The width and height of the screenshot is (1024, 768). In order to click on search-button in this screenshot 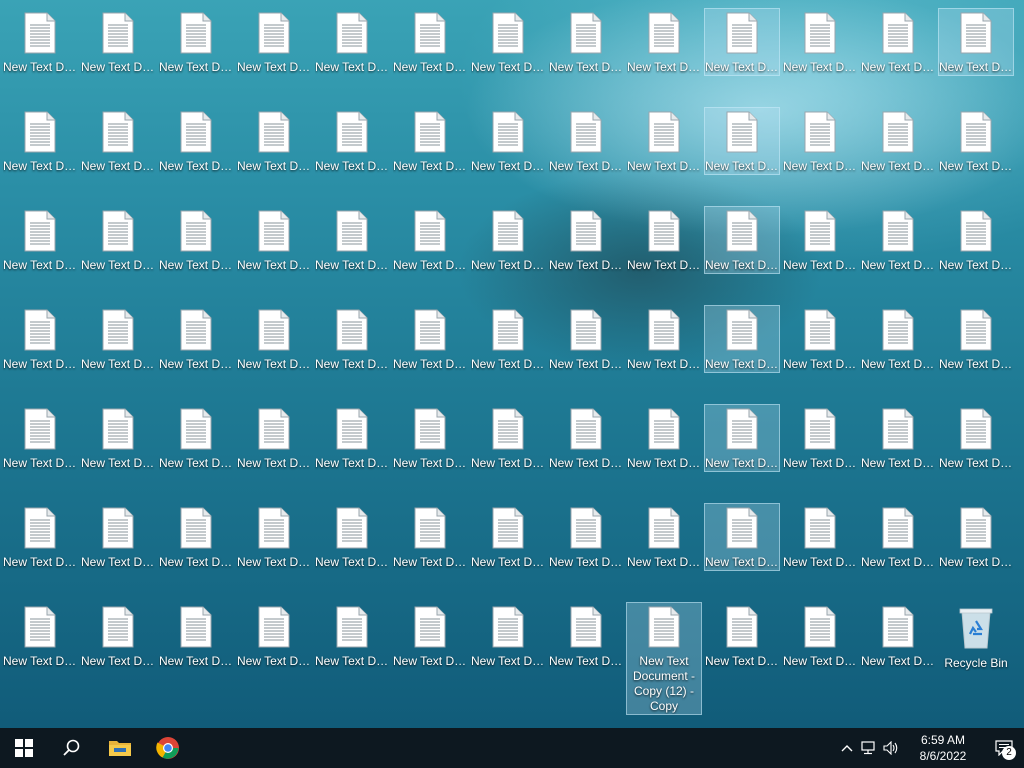, I will do `click(72, 748)`.